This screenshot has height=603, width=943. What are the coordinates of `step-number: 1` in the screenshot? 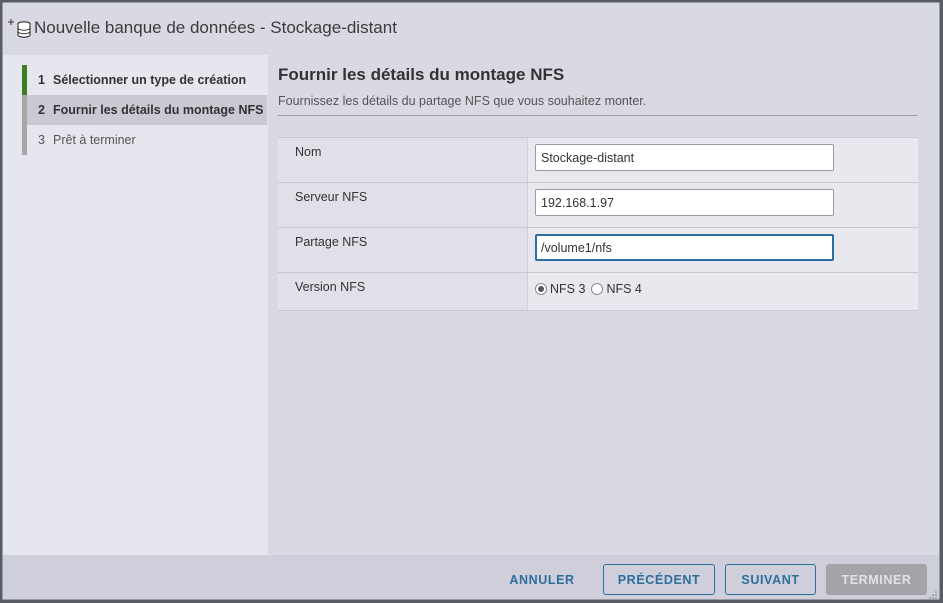 It's located at (41, 80).